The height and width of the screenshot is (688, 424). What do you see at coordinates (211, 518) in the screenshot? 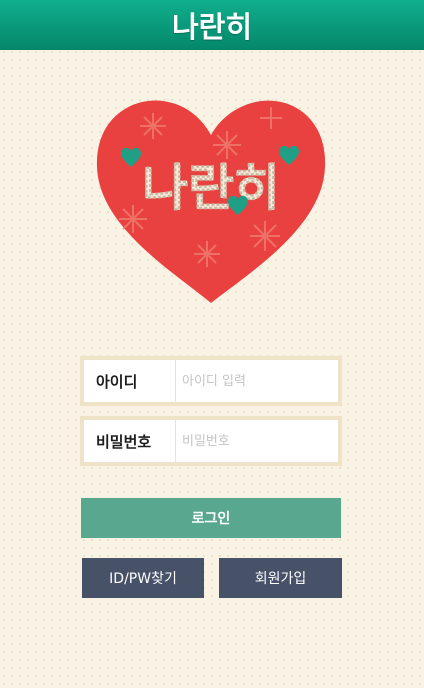
I see `login-button: 로그인` at bounding box center [211, 518].